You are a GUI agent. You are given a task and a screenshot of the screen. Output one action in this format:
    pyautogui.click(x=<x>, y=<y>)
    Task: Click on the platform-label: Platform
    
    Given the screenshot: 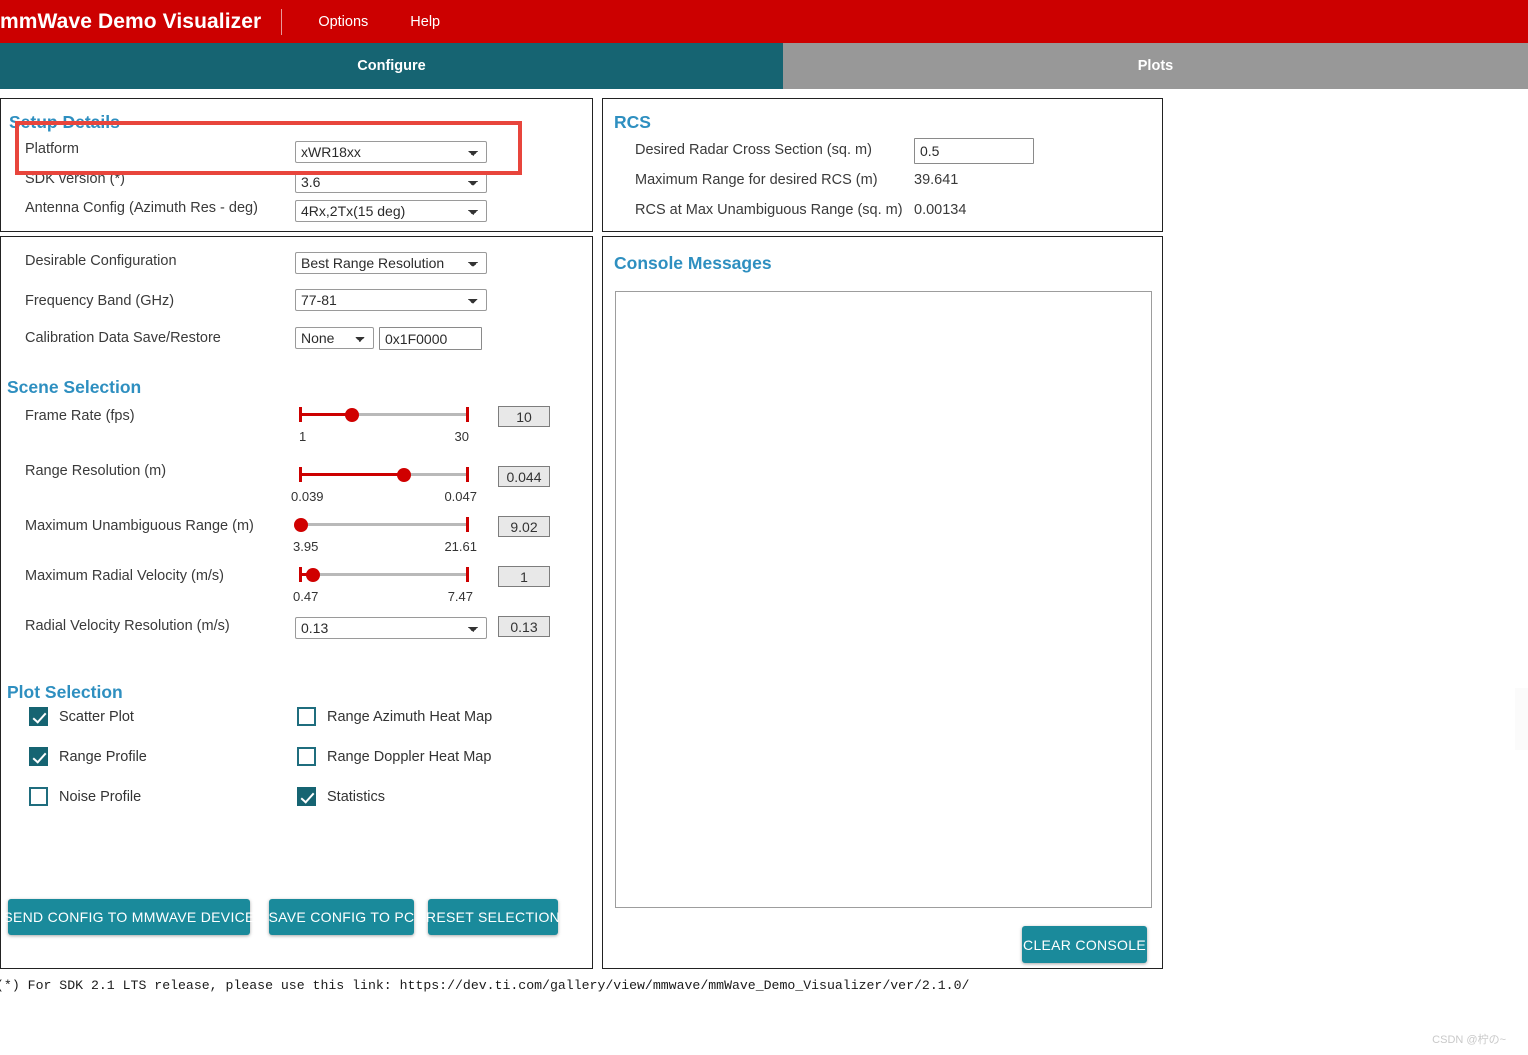 What is the action you would take?
    pyautogui.click(x=52, y=149)
    